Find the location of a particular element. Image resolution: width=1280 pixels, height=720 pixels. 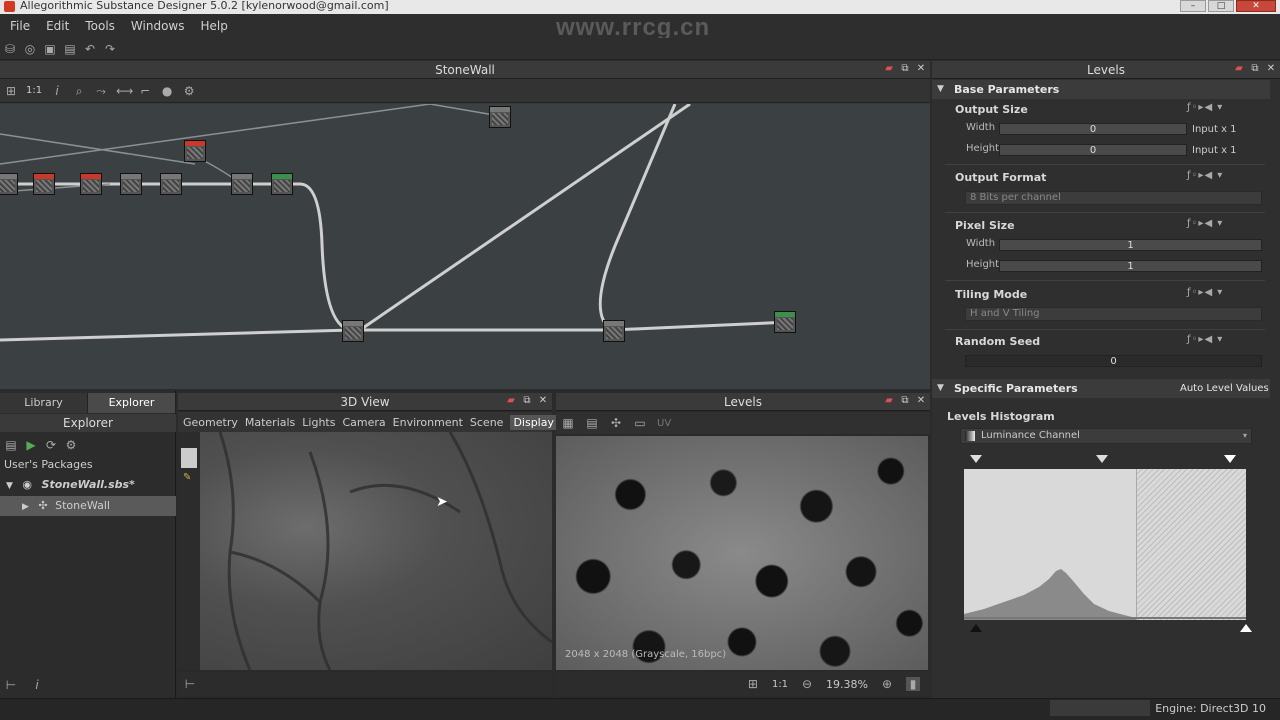

pixel-height-slider: 1 is located at coordinates (1130, 266).